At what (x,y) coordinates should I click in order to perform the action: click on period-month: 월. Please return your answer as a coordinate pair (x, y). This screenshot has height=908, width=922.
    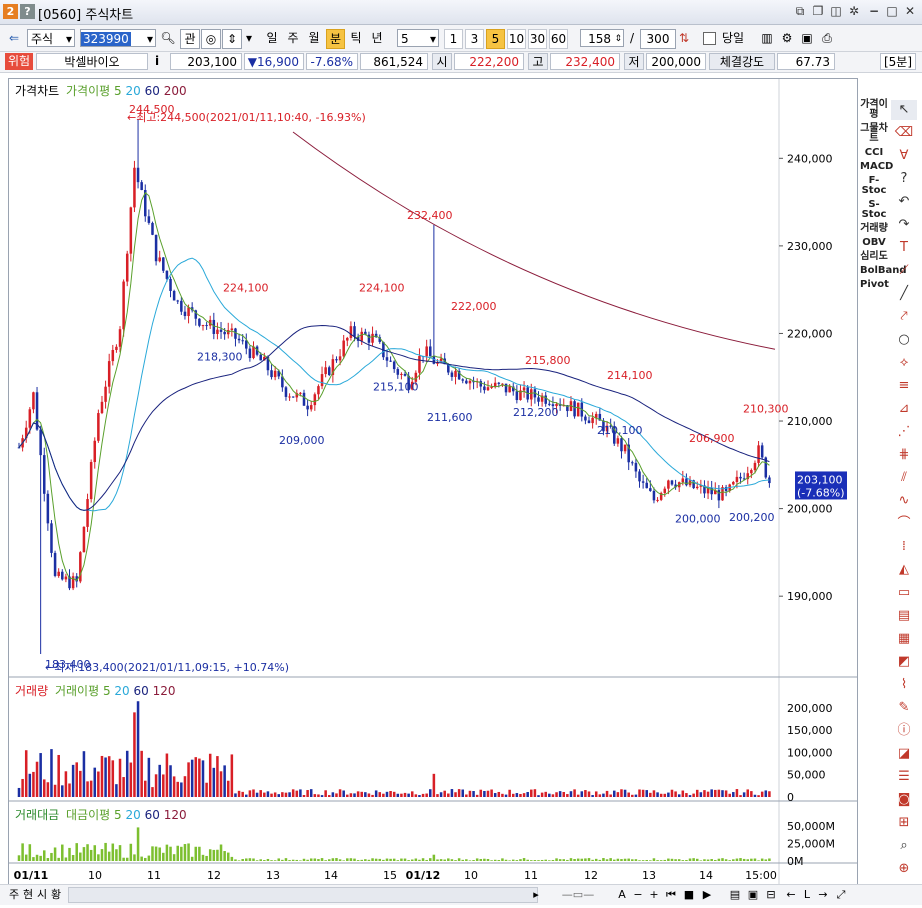
    Looking at the image, I should click on (314, 38).